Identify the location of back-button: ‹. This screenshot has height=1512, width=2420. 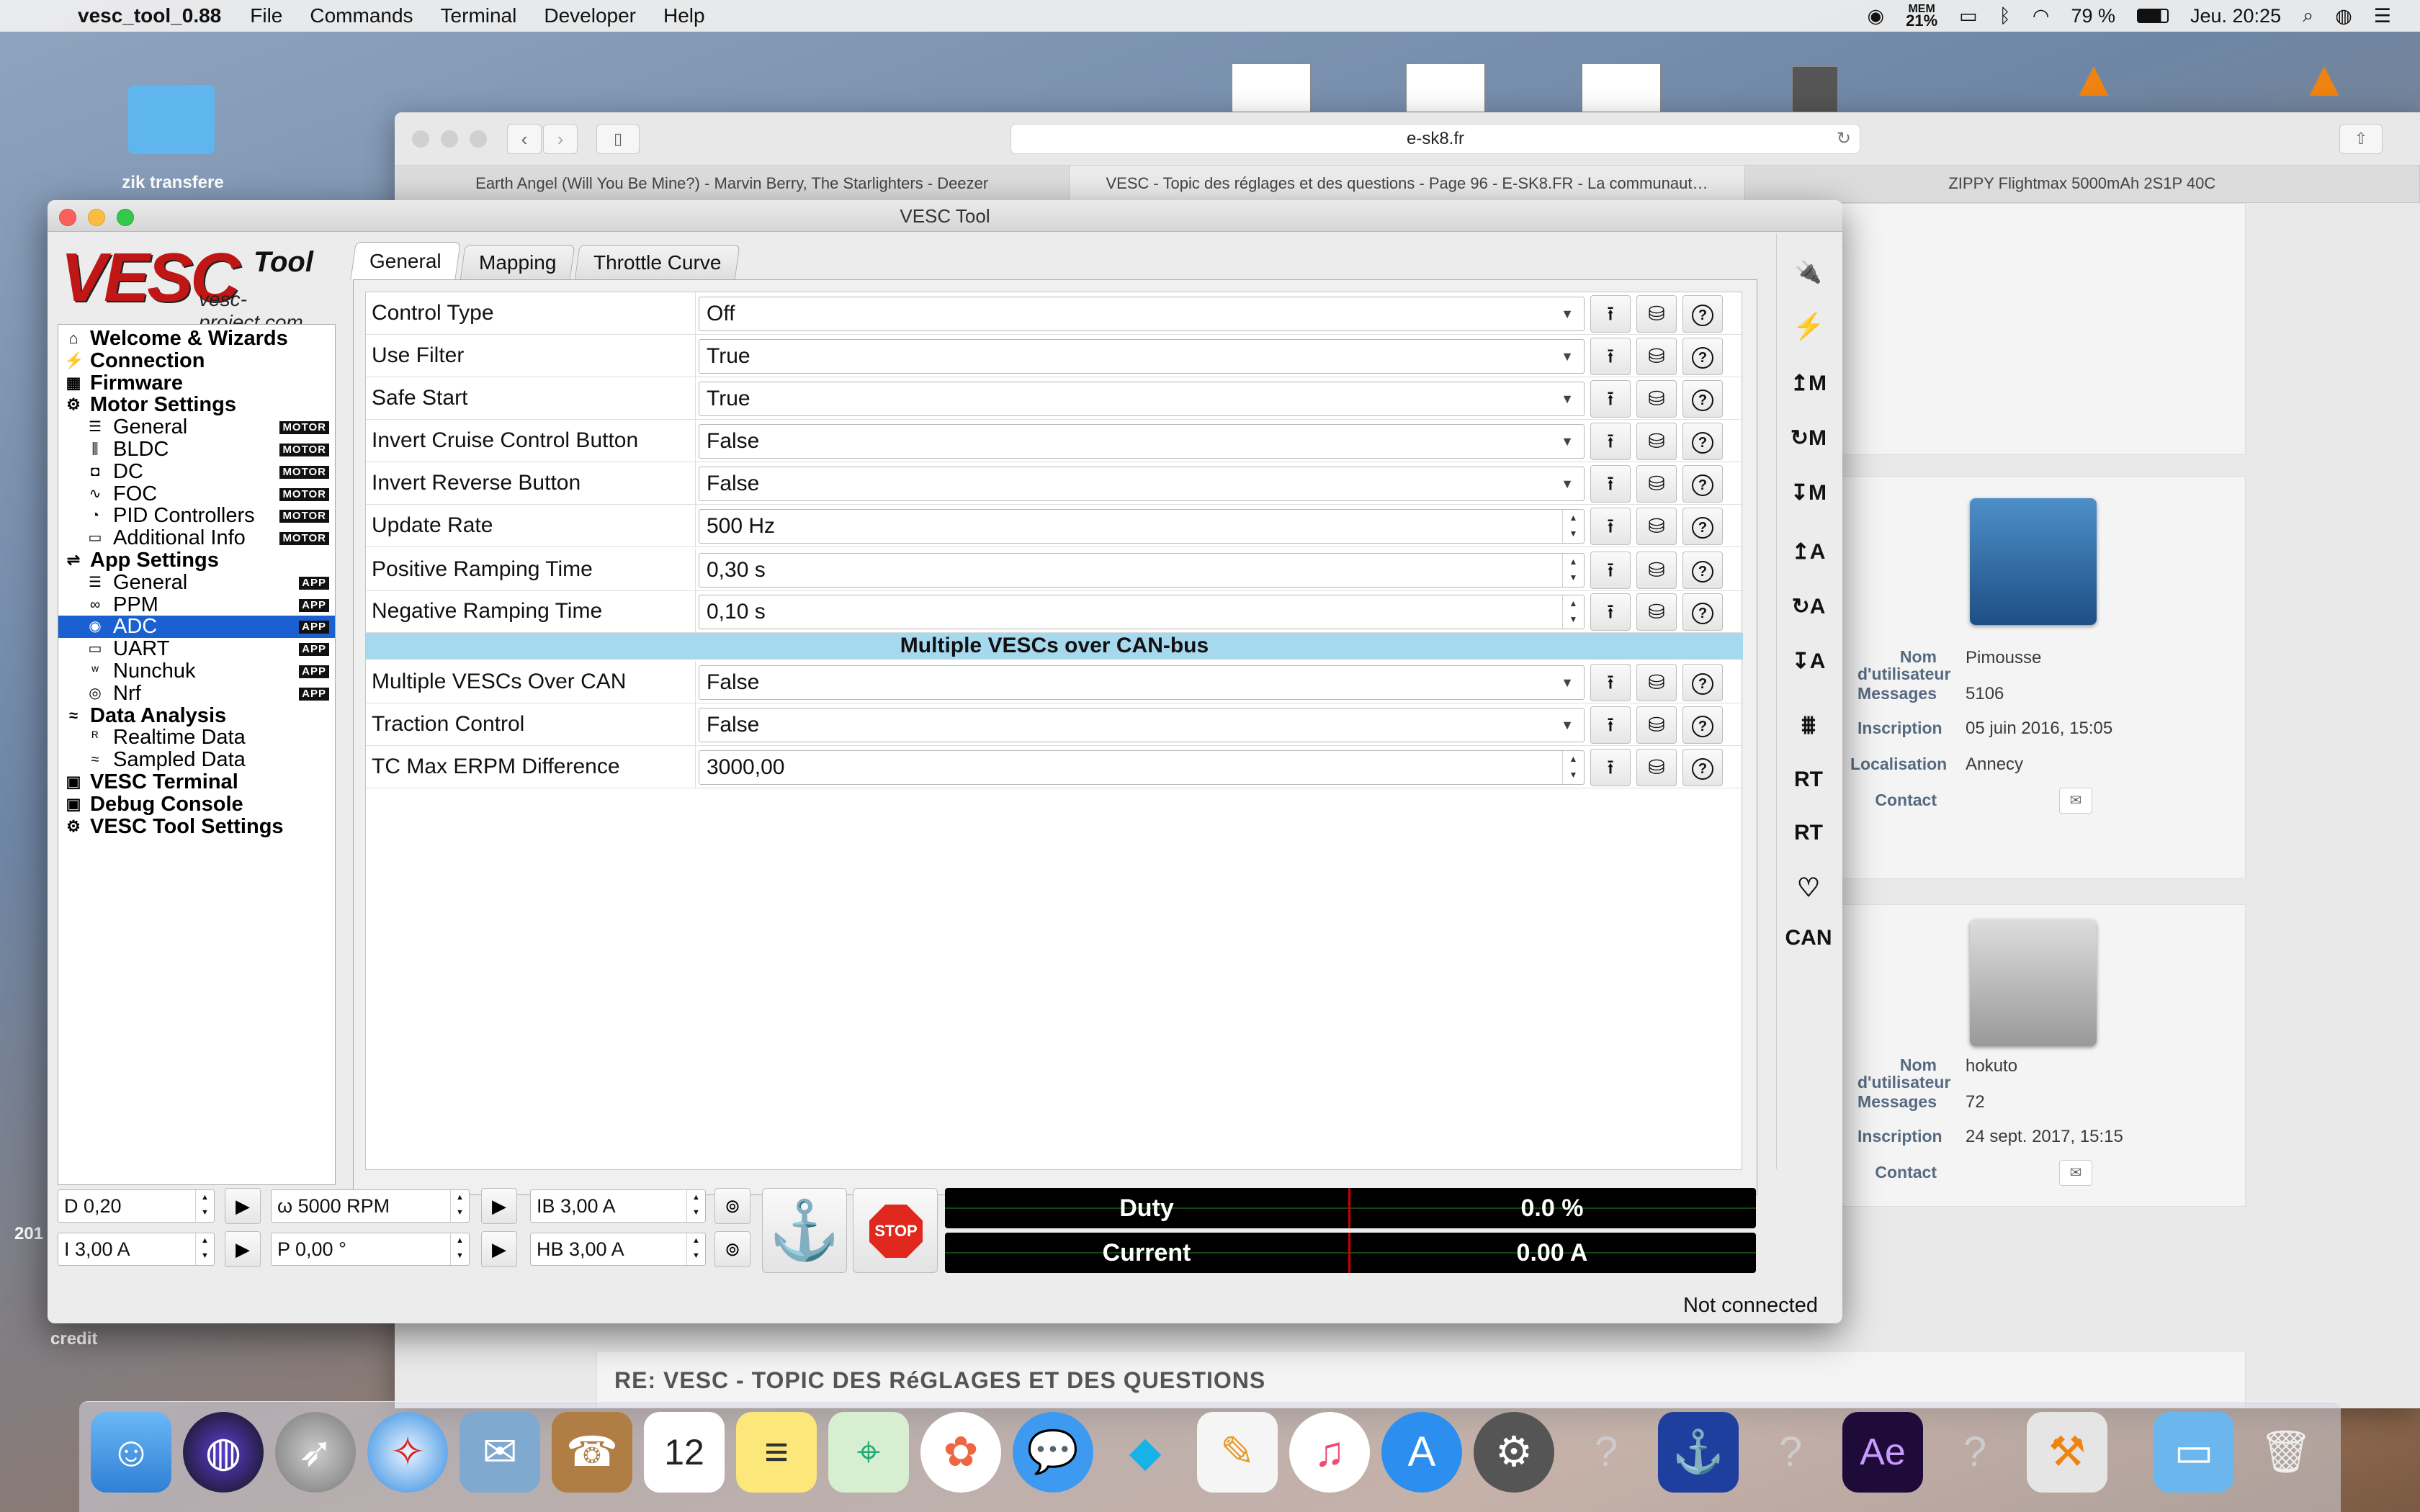
(524, 139).